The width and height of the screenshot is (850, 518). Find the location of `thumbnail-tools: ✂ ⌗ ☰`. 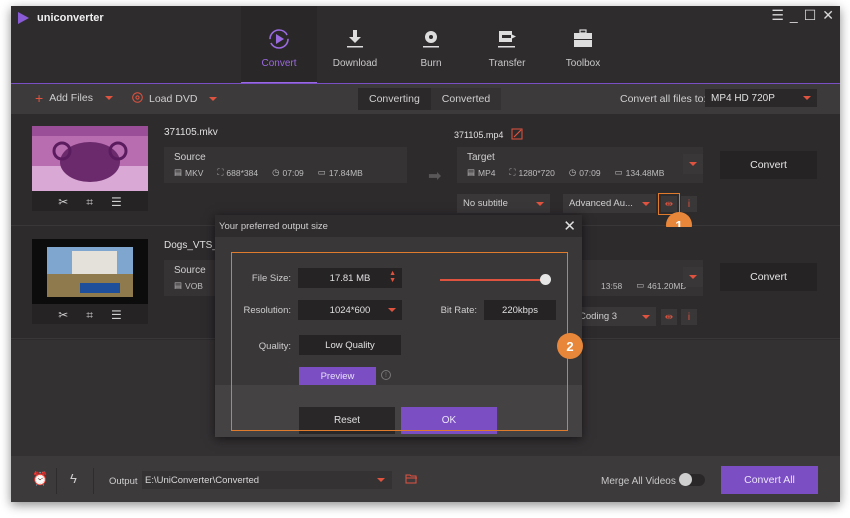

thumbnail-tools: ✂ ⌗ ☰ is located at coordinates (90, 315).